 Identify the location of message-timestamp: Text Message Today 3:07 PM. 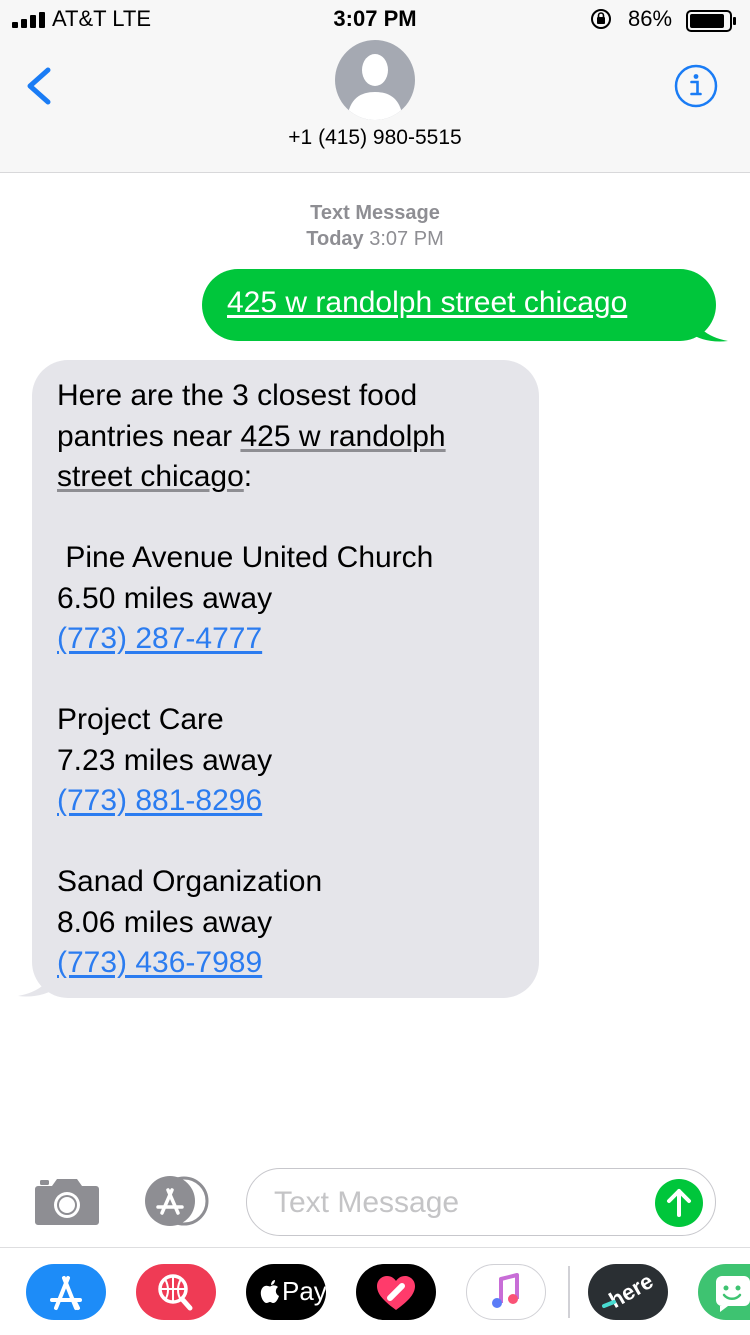
(375, 226).